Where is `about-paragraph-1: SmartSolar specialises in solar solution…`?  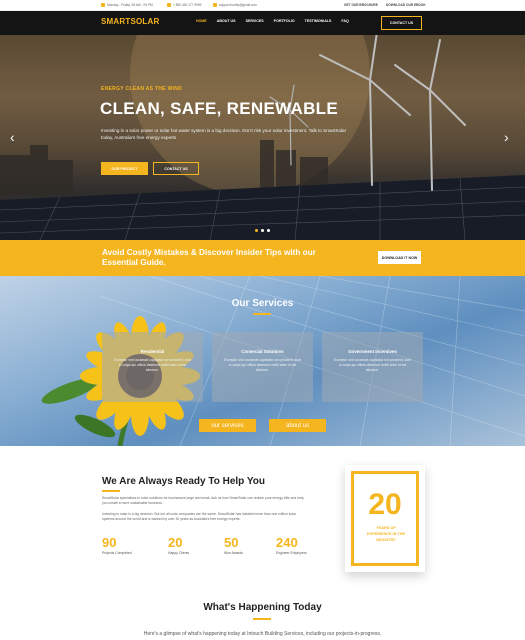
about-paragraph-1: SmartSolar specialises in solar solution… is located at coordinates (203, 500).